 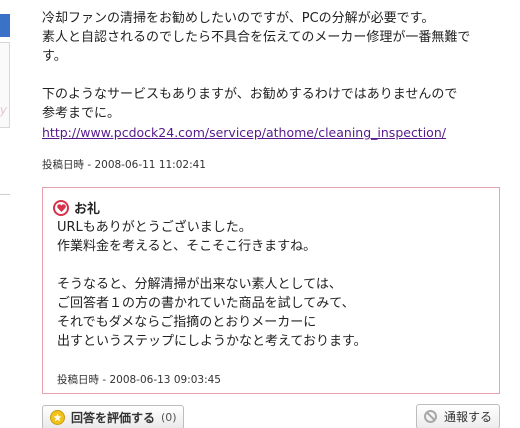 What do you see at coordinates (5, 85) in the screenshot?
I see `user-thumbnail: y` at bounding box center [5, 85].